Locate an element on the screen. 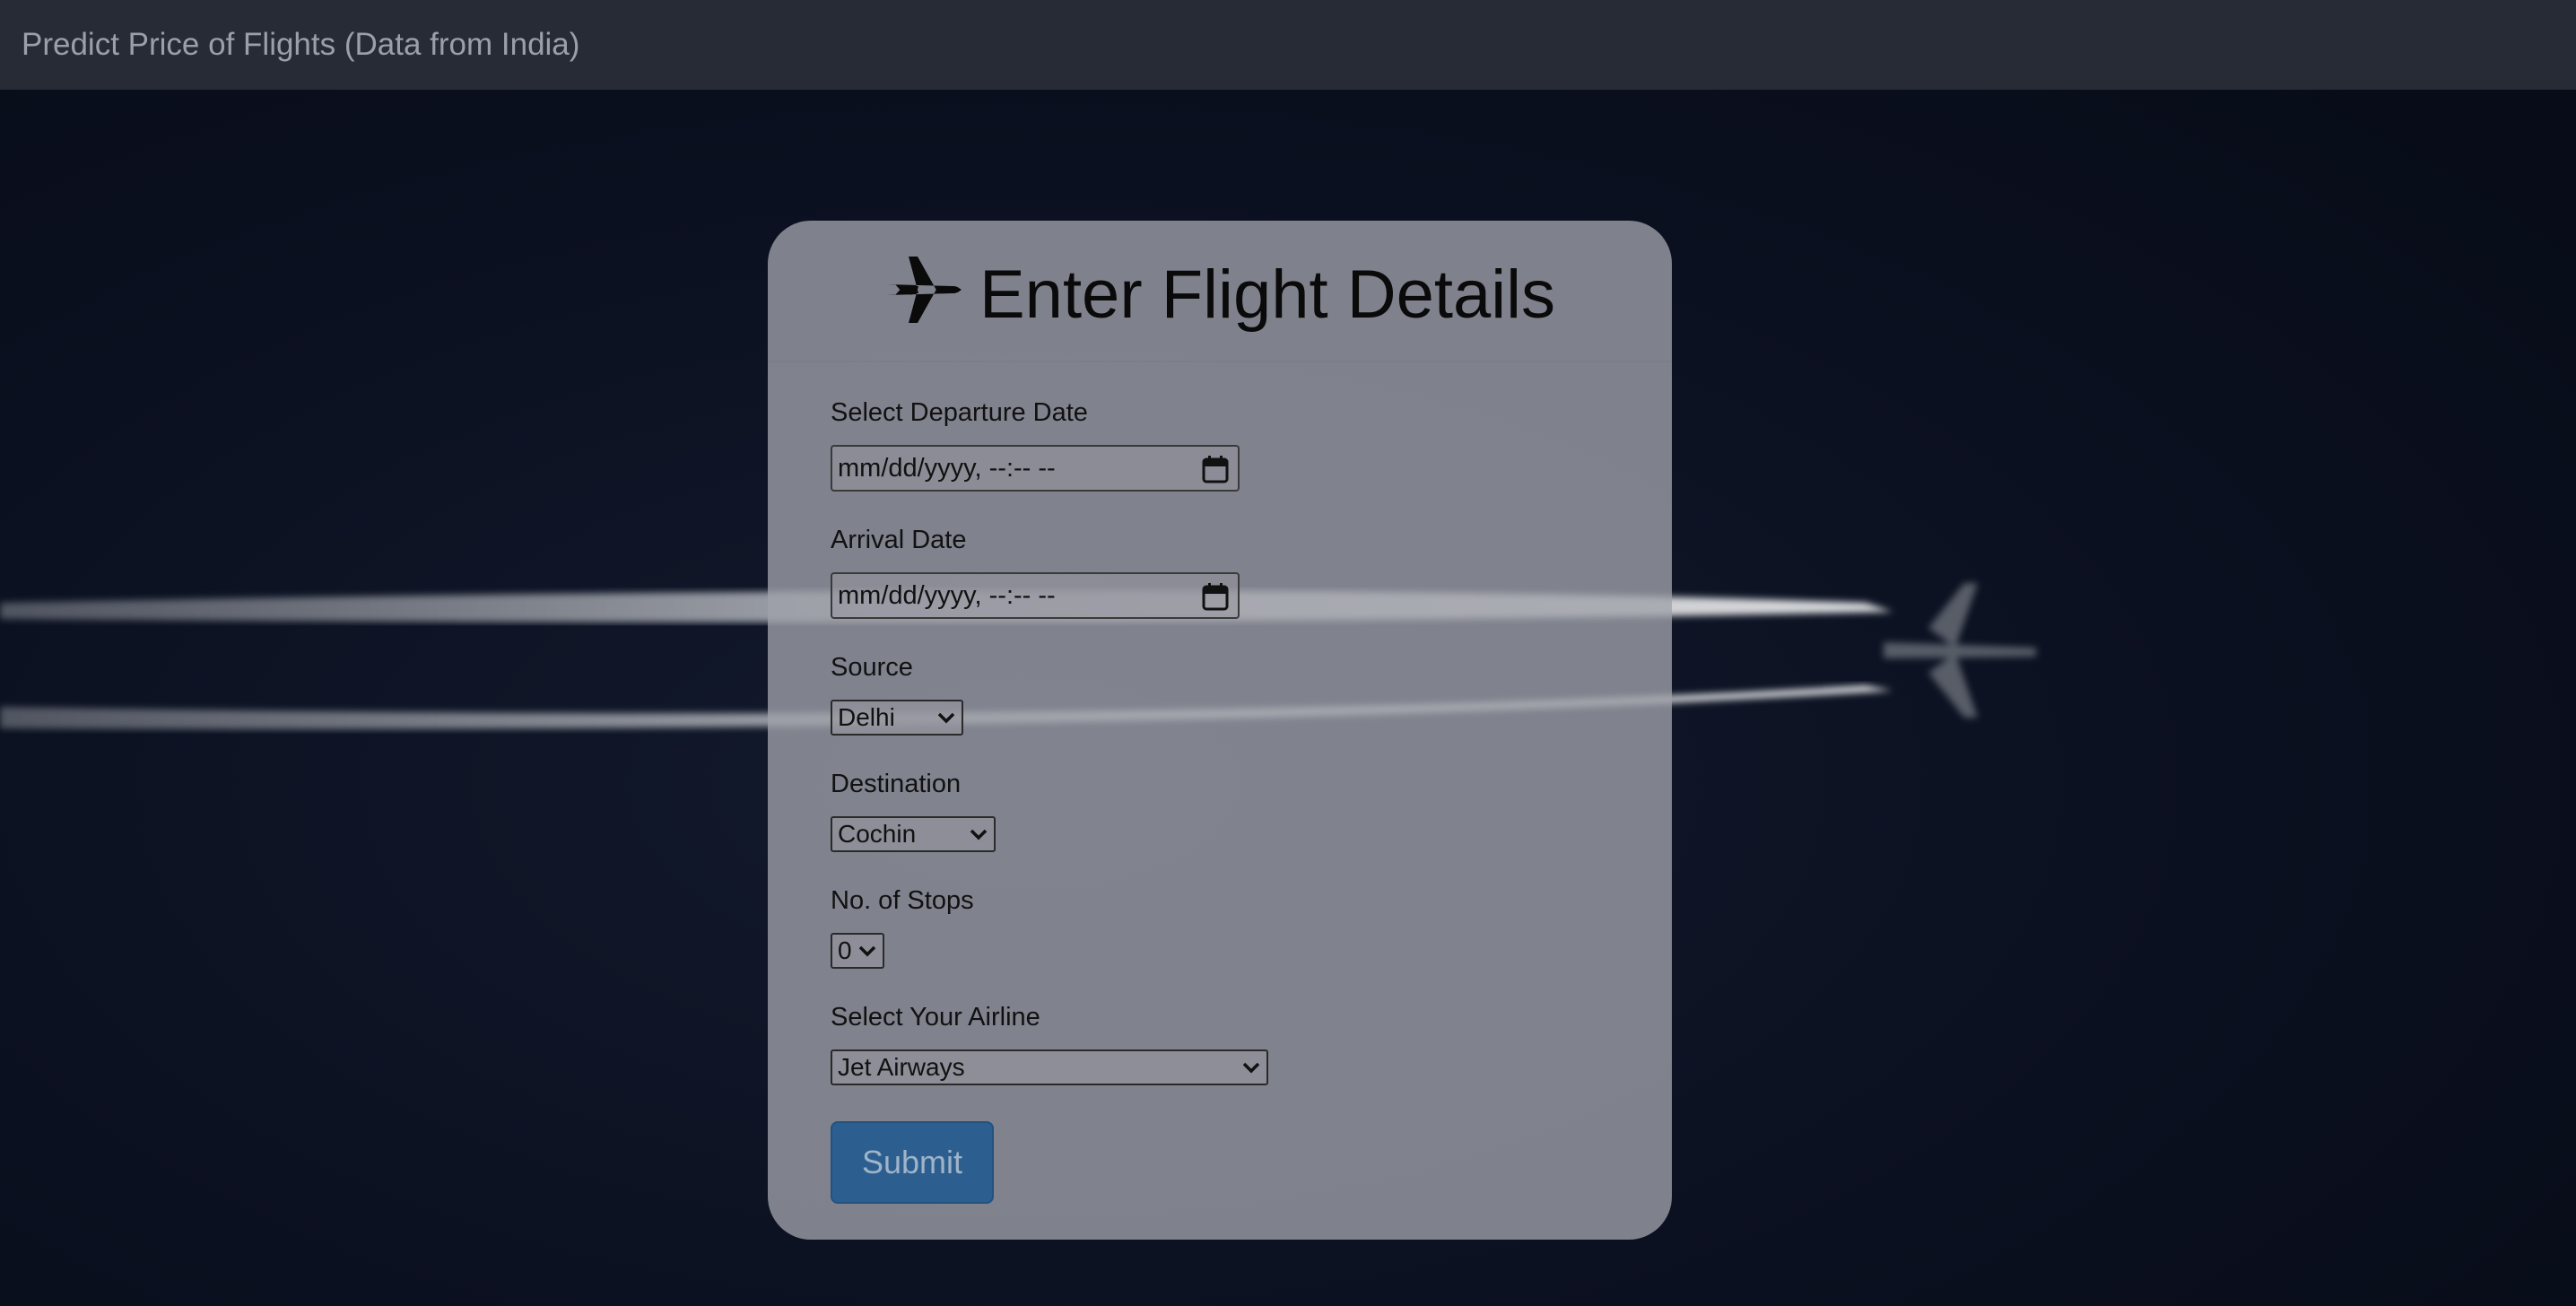 The image size is (2576, 1306). arrival-date-placeholder: mm/dd/yyyy, --:-- -- is located at coordinates (947, 595).